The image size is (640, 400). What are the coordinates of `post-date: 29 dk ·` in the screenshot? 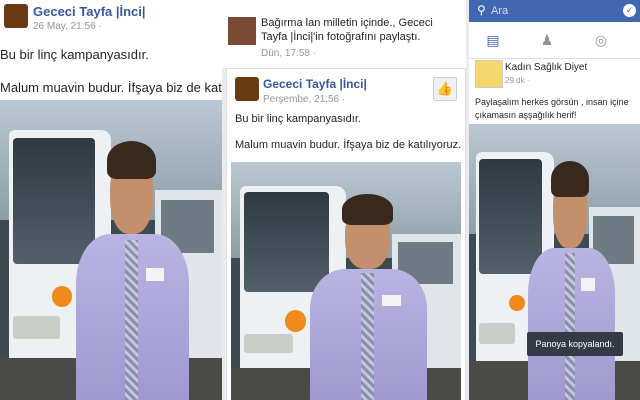 It's located at (517, 80).